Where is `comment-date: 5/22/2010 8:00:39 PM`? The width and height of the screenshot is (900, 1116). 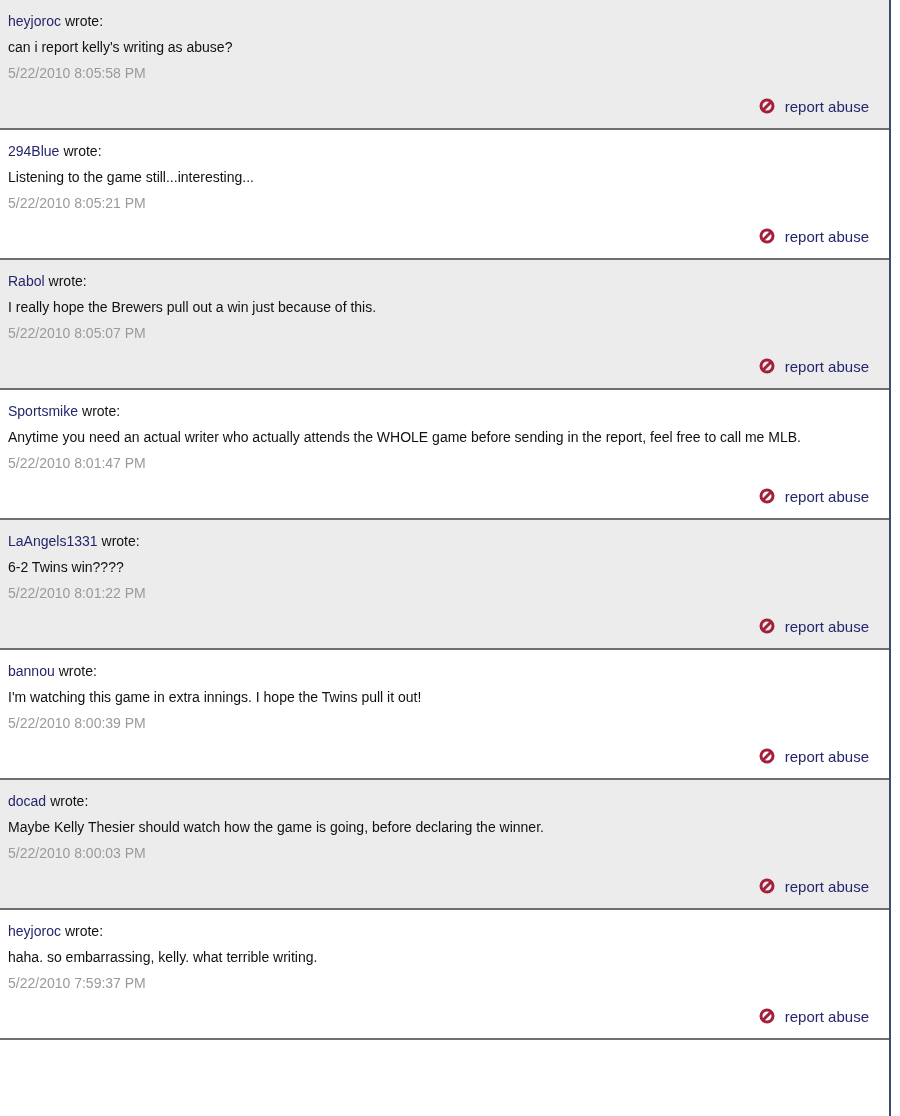
comment-date: 5/22/2010 8:00:39 PM is located at coordinates (77, 723).